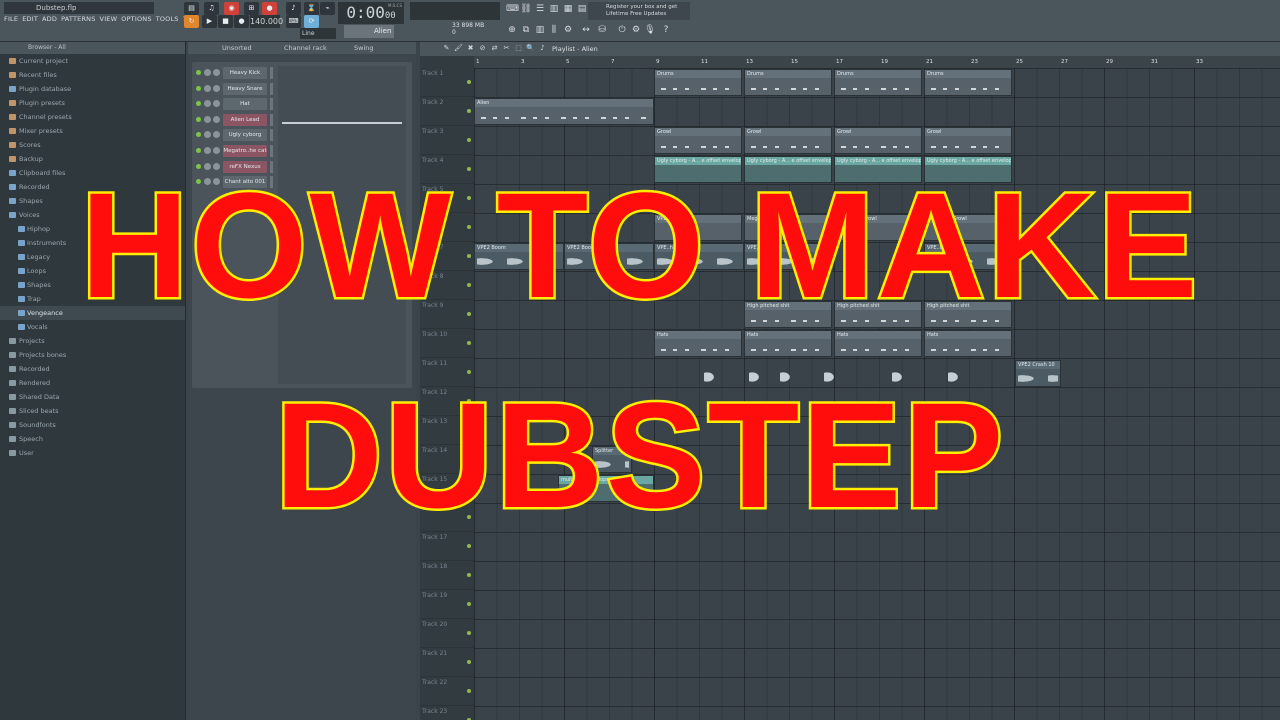  I want to click on clip-audio: VPE..h 15, so click(699, 256).